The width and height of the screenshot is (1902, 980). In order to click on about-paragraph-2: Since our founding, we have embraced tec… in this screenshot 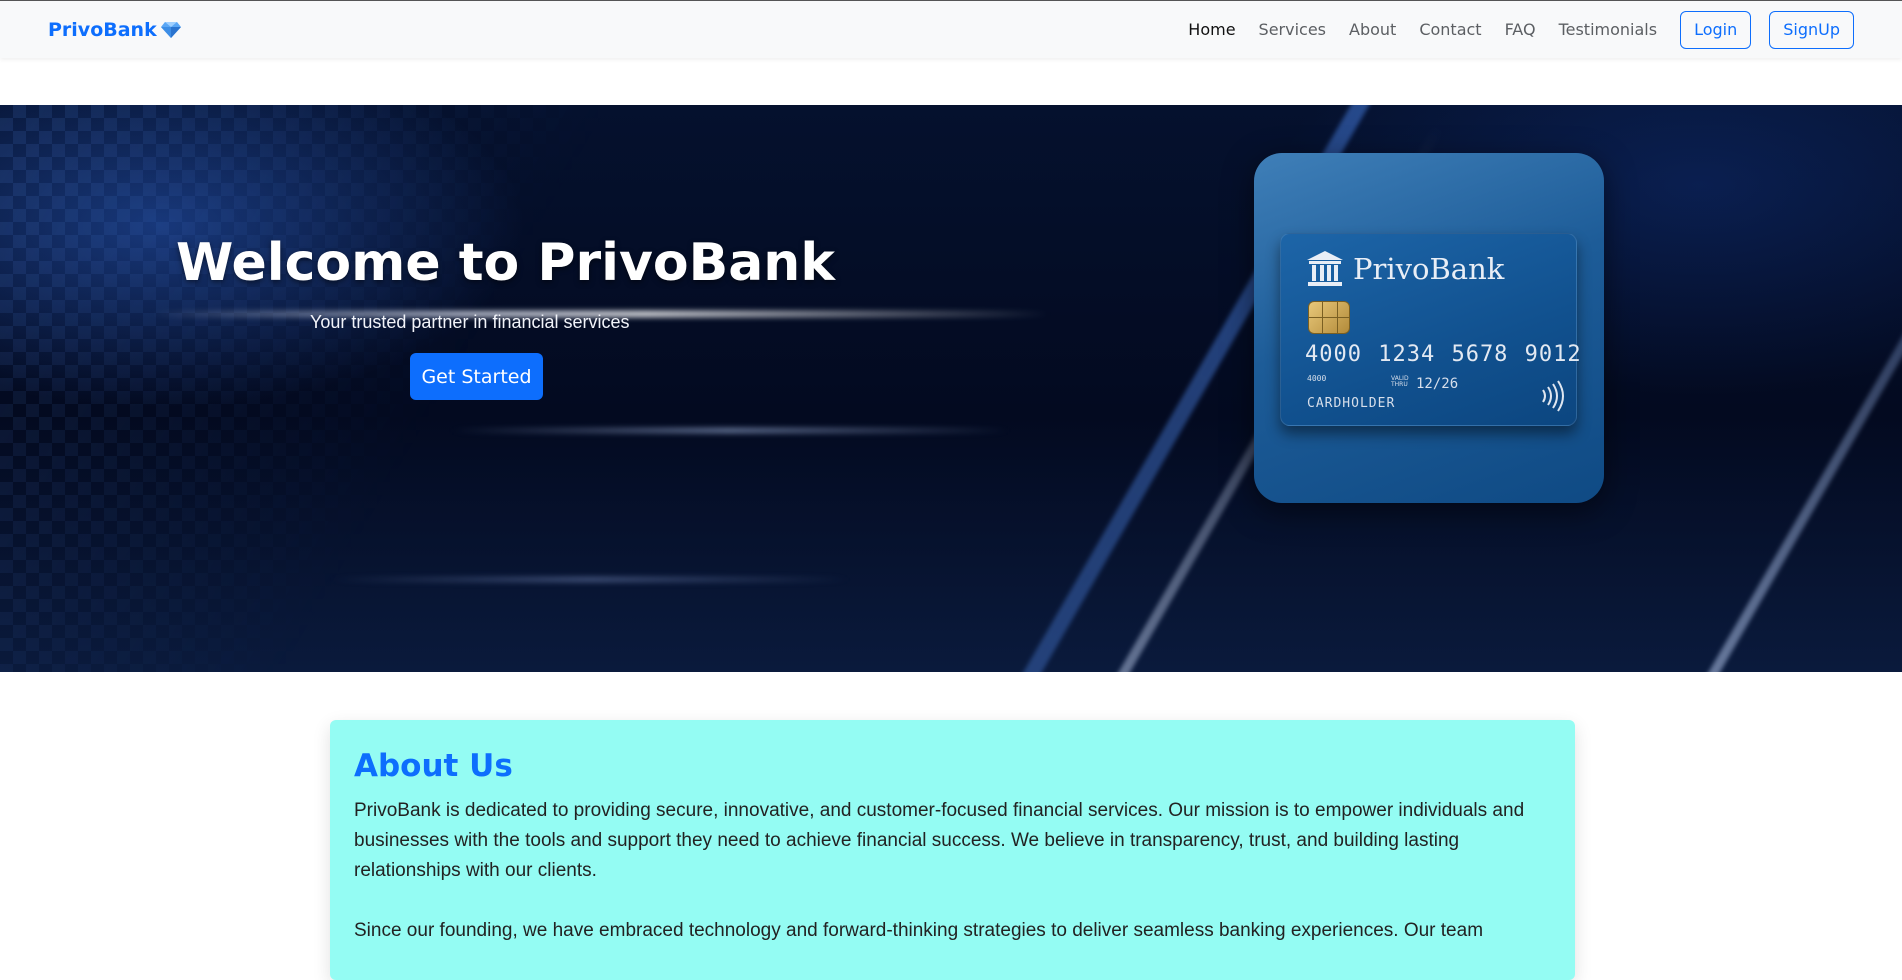, I will do `click(919, 930)`.